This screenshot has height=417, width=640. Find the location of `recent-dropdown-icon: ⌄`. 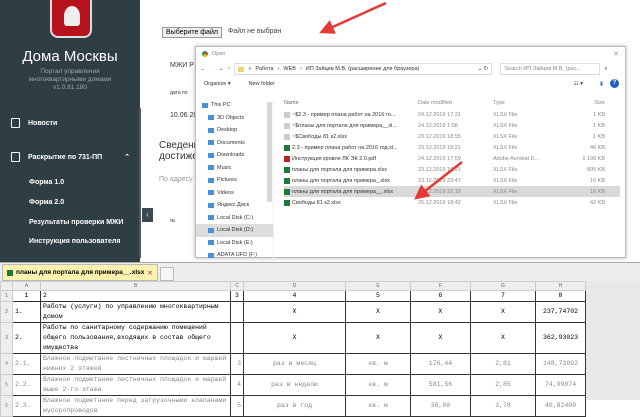

recent-dropdown-icon: ⌄ is located at coordinates (221, 69).